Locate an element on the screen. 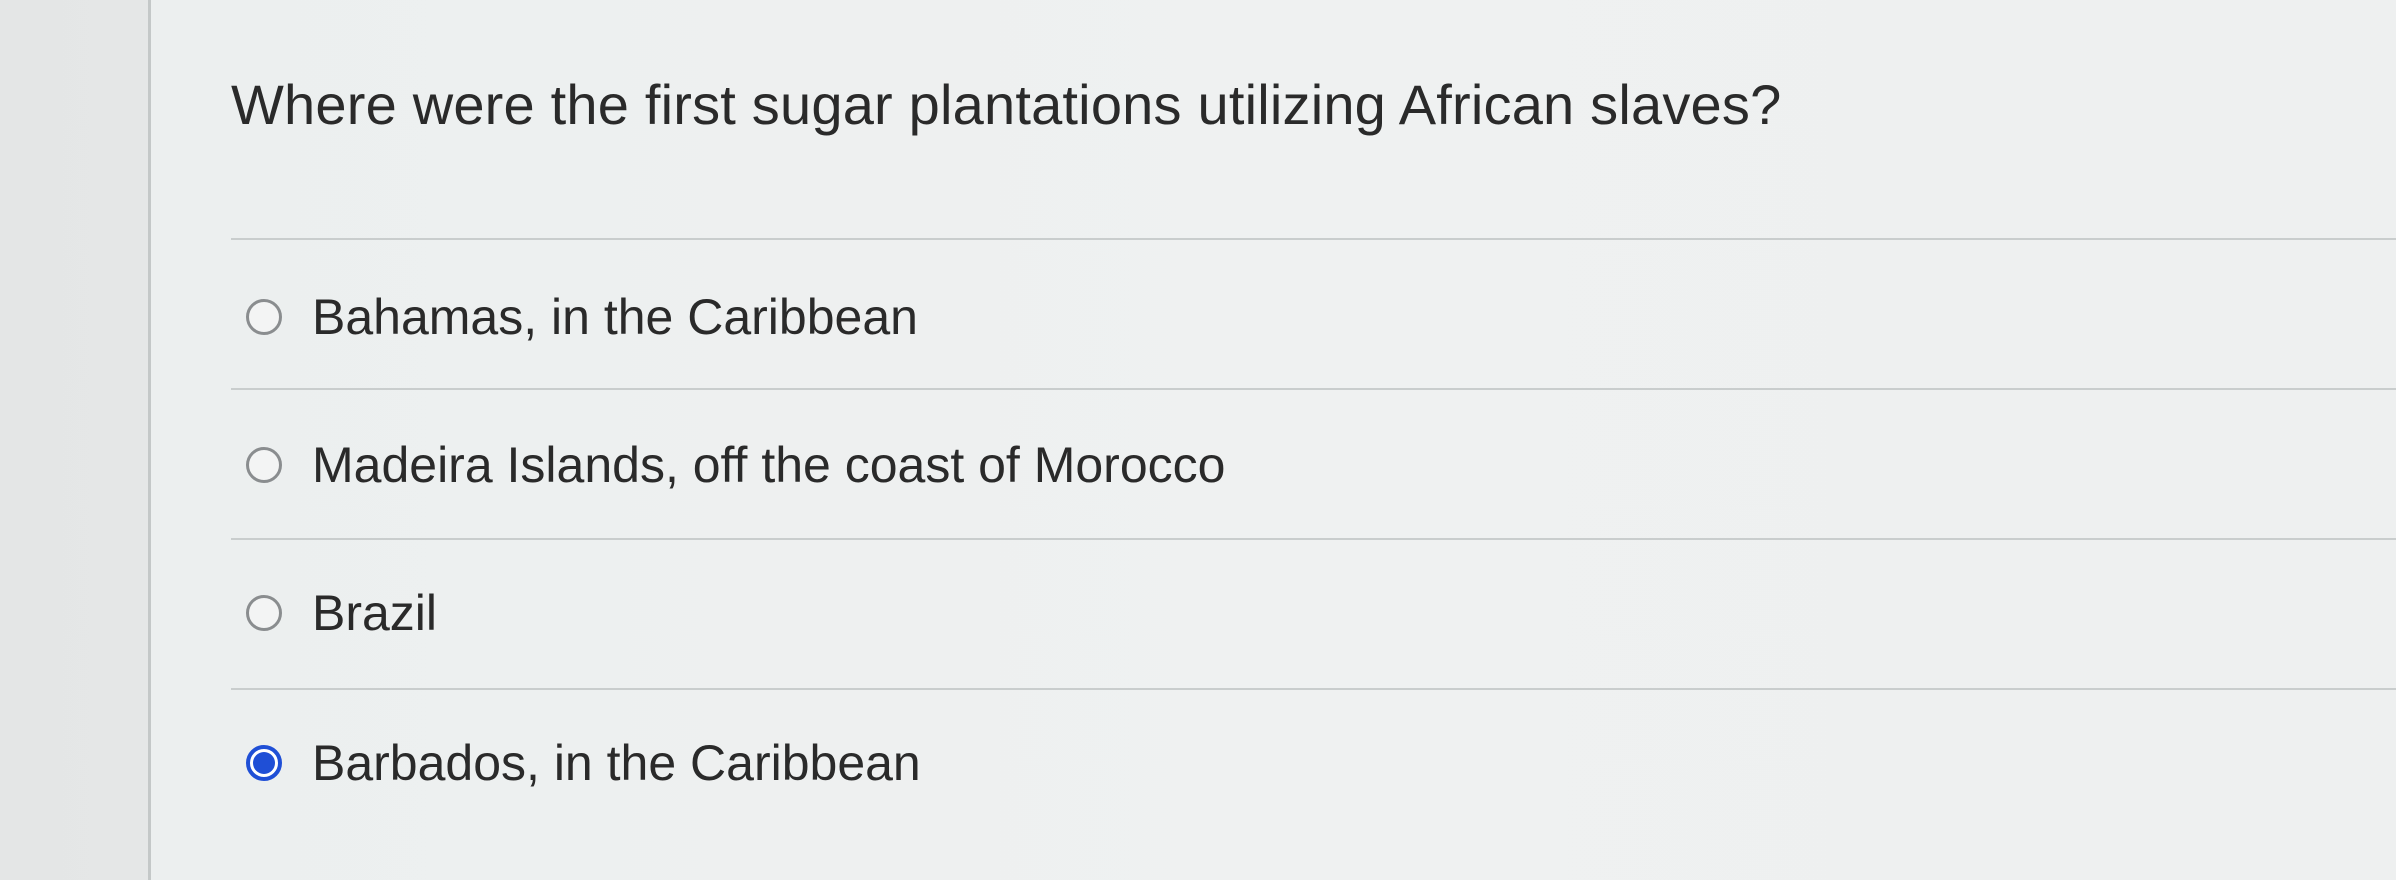  radio-button-selected is located at coordinates (264, 763).